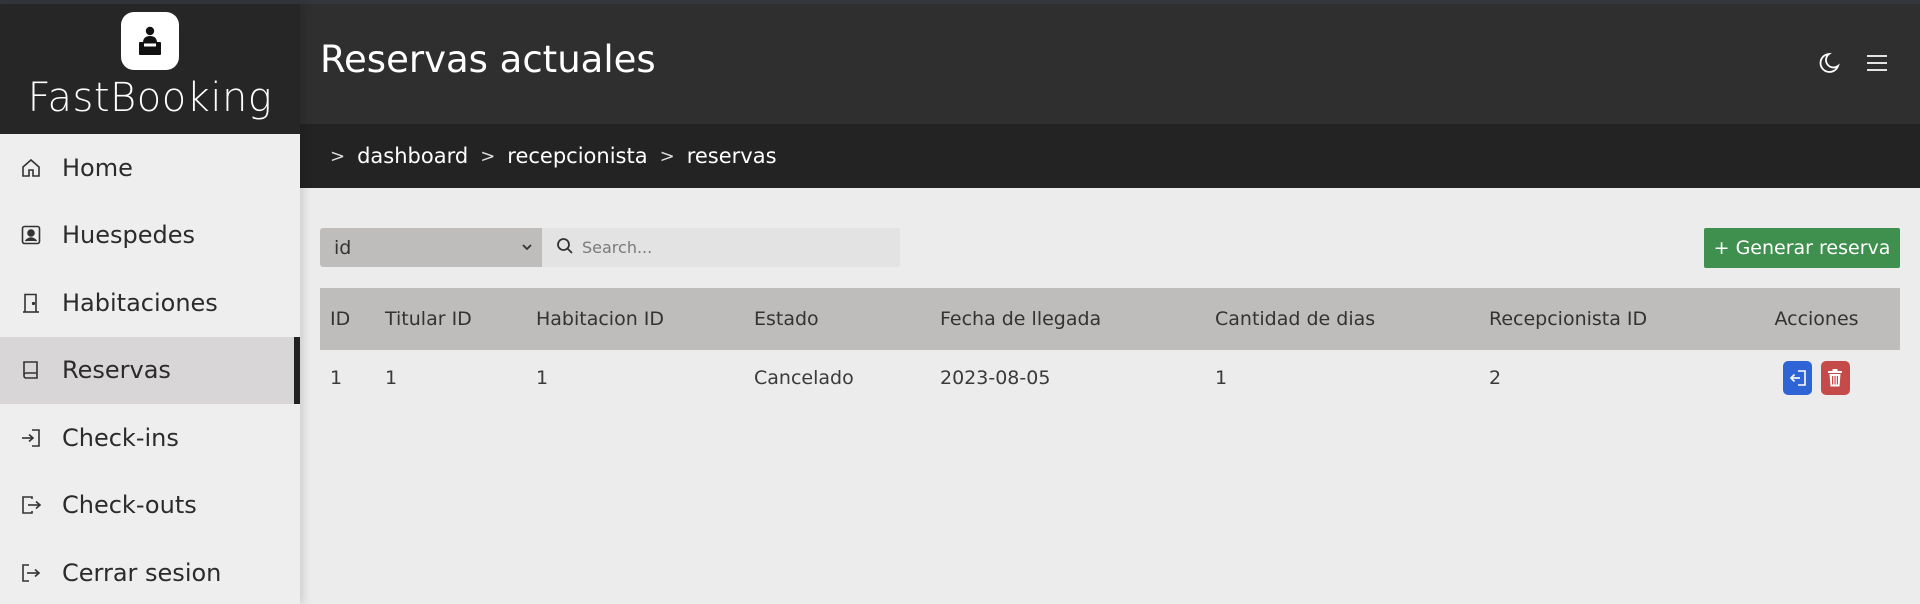 The height and width of the screenshot is (604, 1920). What do you see at coordinates (347, 319) in the screenshot?
I see `column-header-id: ID` at bounding box center [347, 319].